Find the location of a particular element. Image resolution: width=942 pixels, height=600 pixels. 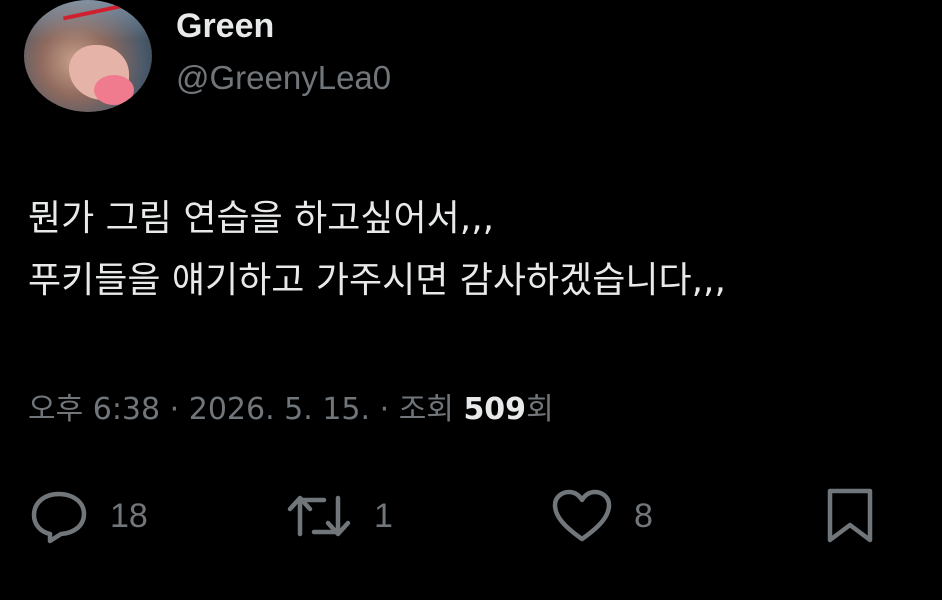

tweet-date: 2026. 5. 15. is located at coordinates (279, 409).